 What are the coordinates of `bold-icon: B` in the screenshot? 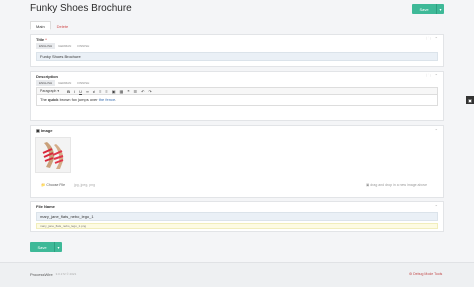 It's located at (68, 91).